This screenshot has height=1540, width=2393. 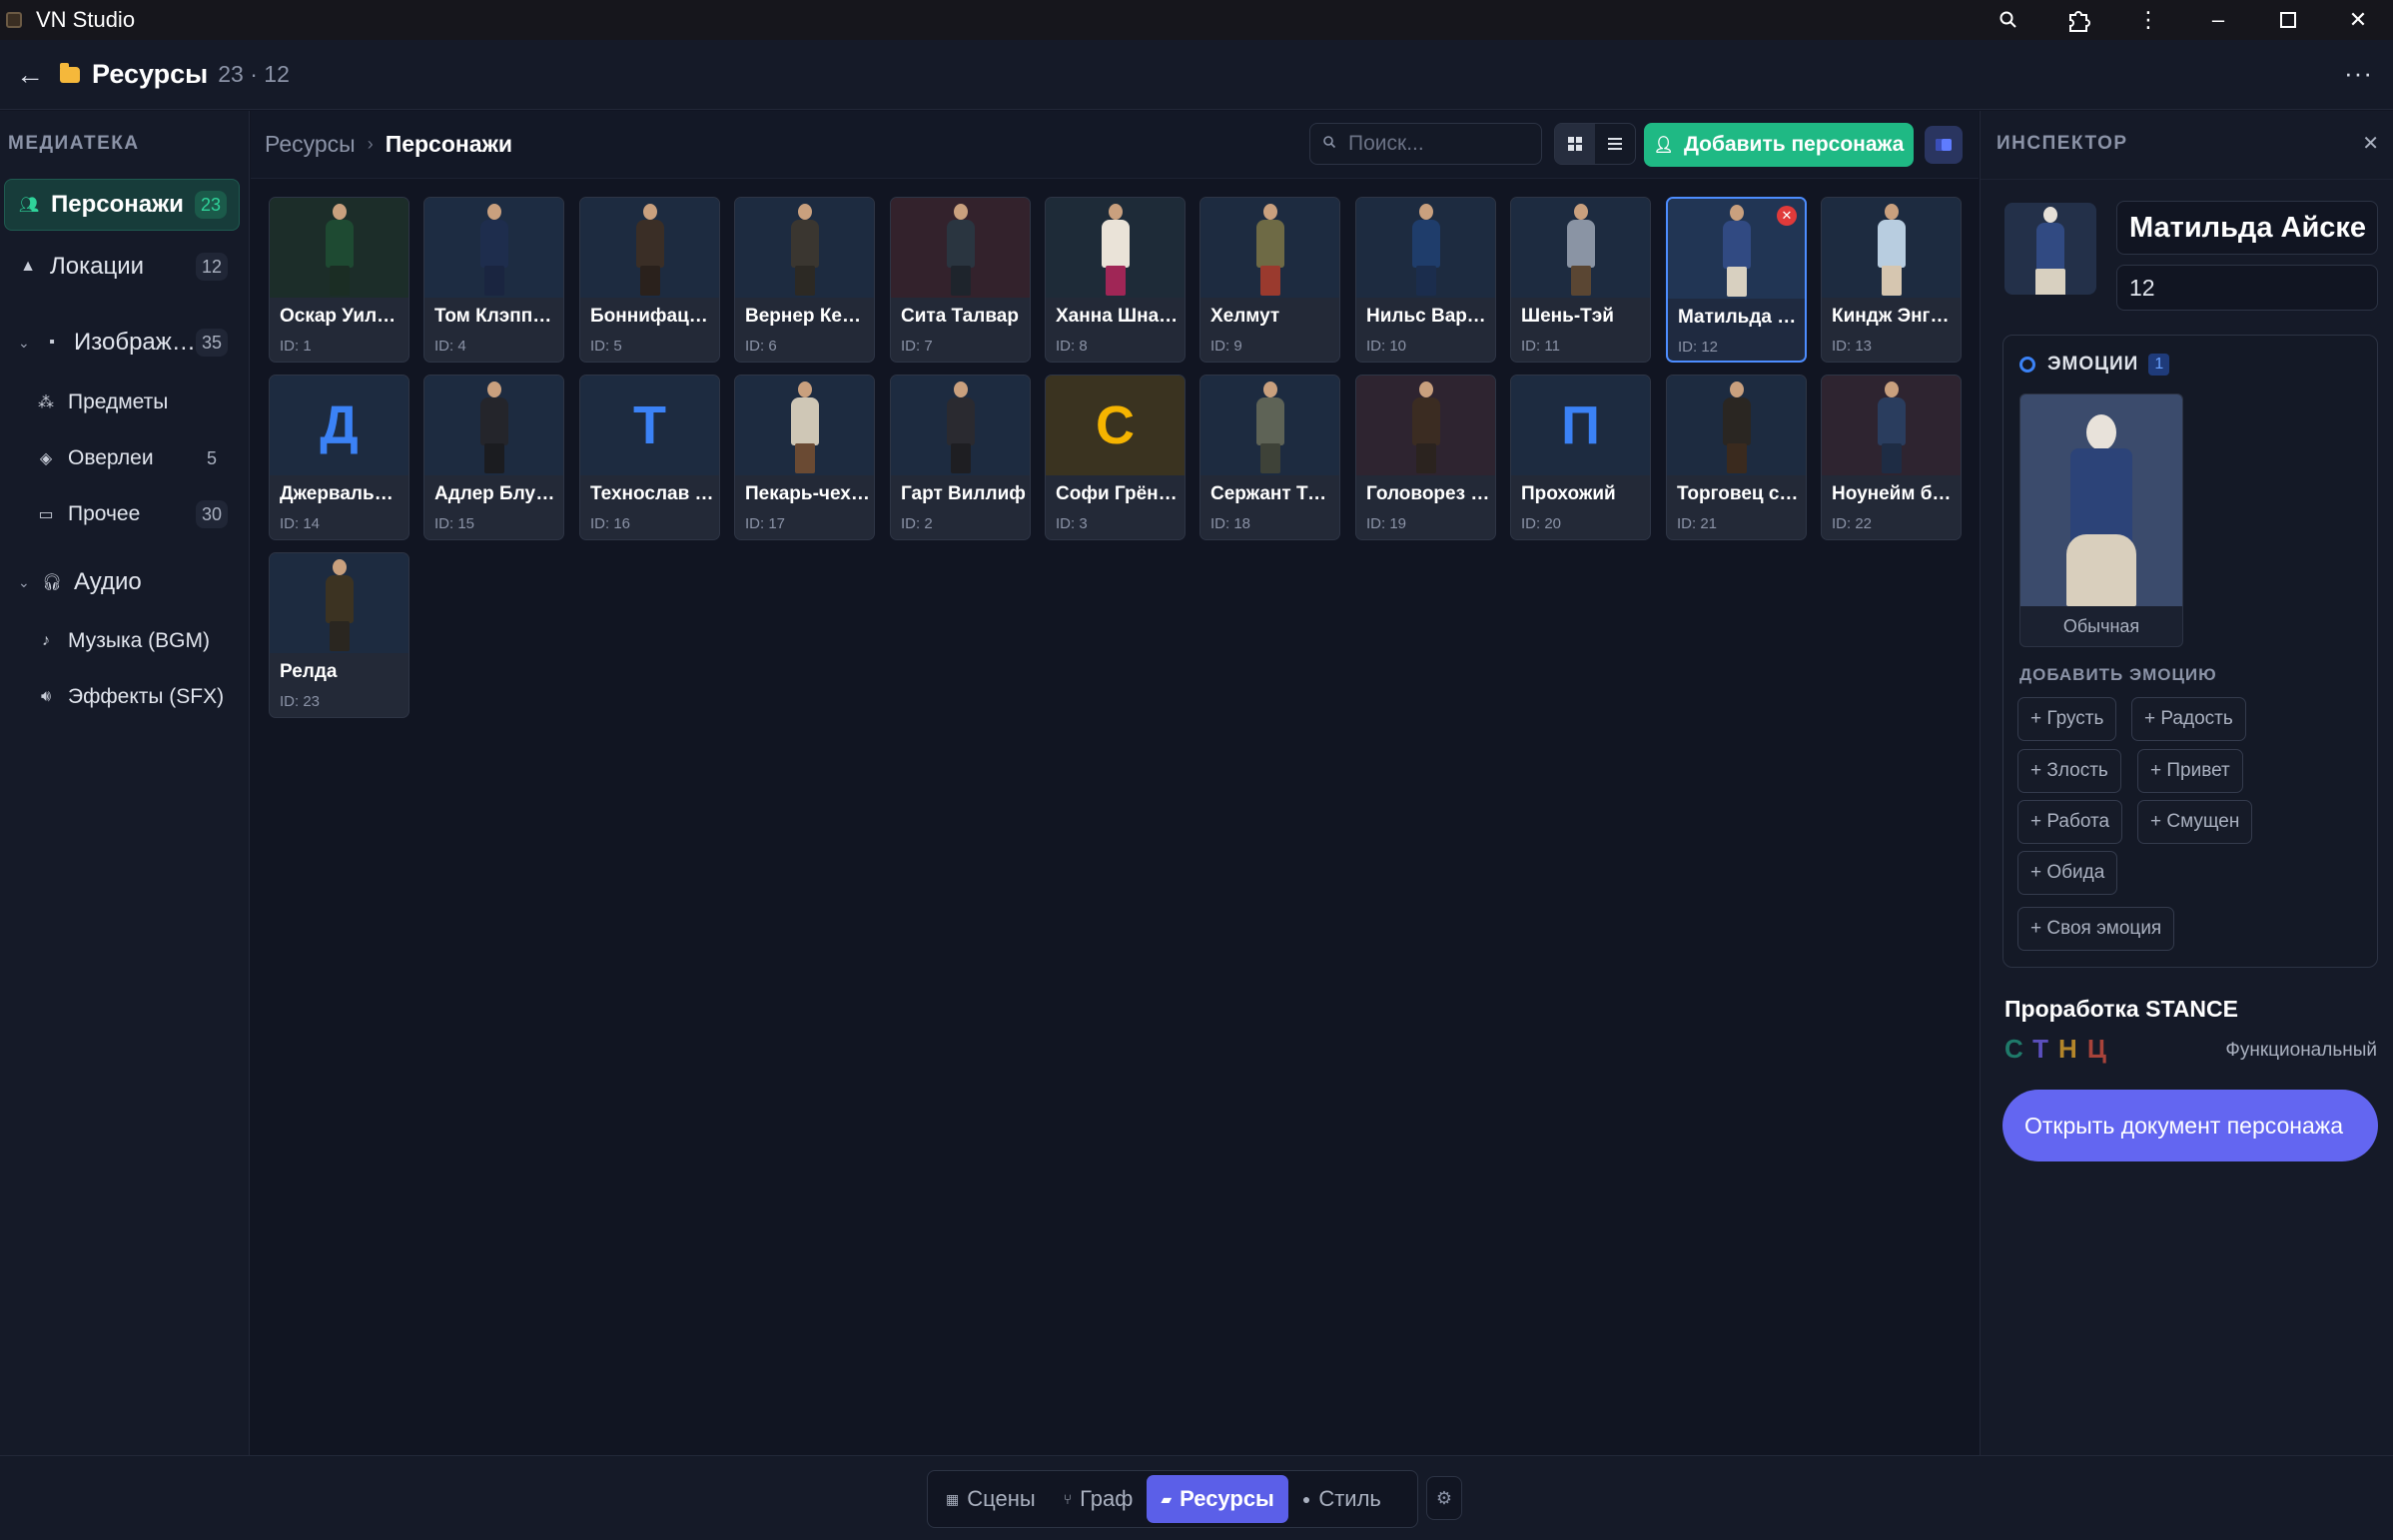 What do you see at coordinates (1581, 457) in the screenshot?
I see `character-card: П Прохожий ID: 20` at bounding box center [1581, 457].